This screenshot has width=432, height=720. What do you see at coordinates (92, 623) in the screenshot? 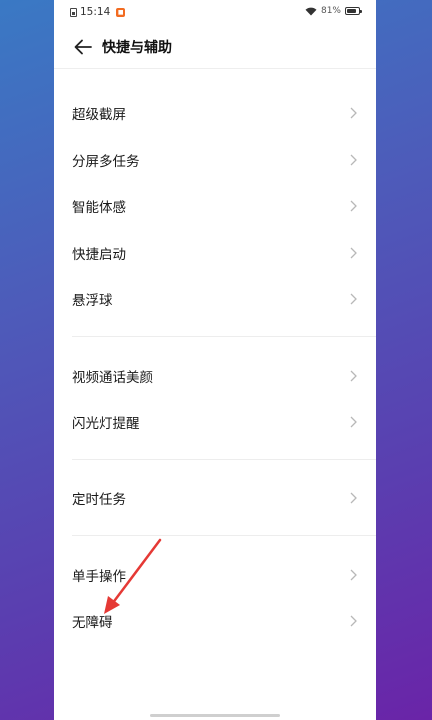
I see `list-item-label: 无障碍` at bounding box center [92, 623].